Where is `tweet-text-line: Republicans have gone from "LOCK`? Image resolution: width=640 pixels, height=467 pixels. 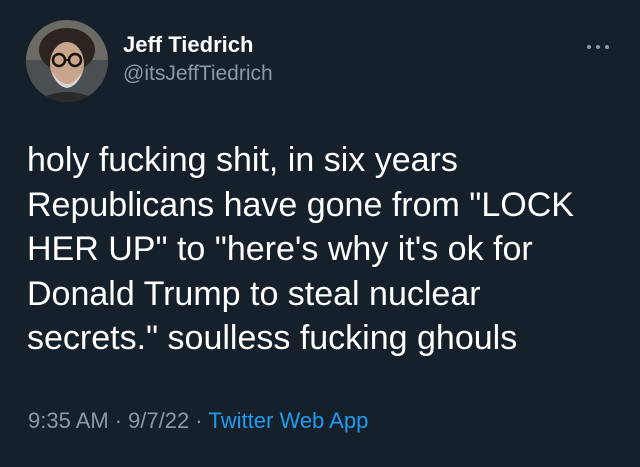
tweet-text-line: Republicans have gone from "LOCK is located at coordinates (300, 204).